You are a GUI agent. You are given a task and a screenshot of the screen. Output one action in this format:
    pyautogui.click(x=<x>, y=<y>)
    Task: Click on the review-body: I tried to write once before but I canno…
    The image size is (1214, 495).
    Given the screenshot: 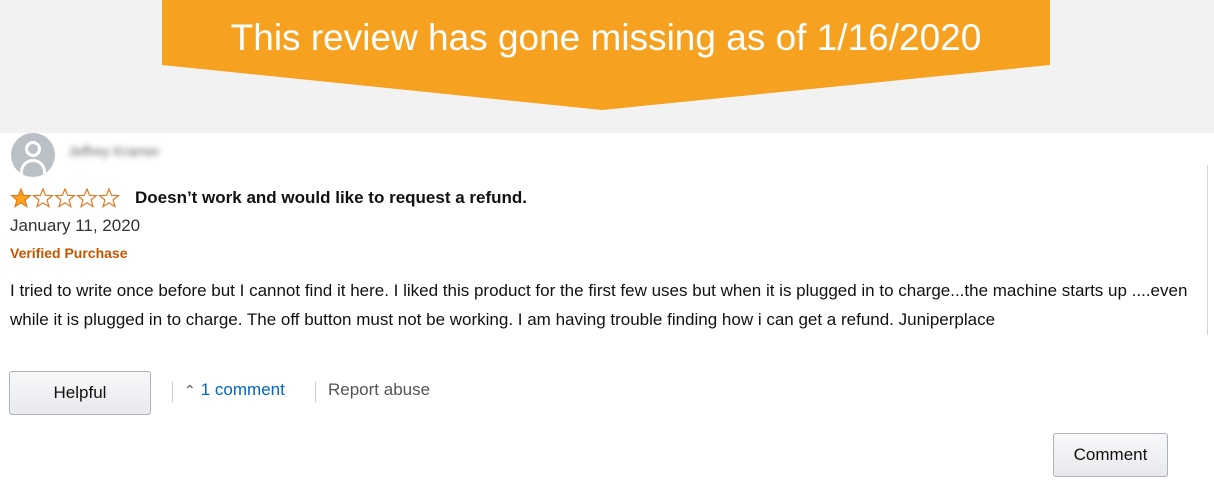 What is the action you would take?
    pyautogui.click(x=599, y=305)
    